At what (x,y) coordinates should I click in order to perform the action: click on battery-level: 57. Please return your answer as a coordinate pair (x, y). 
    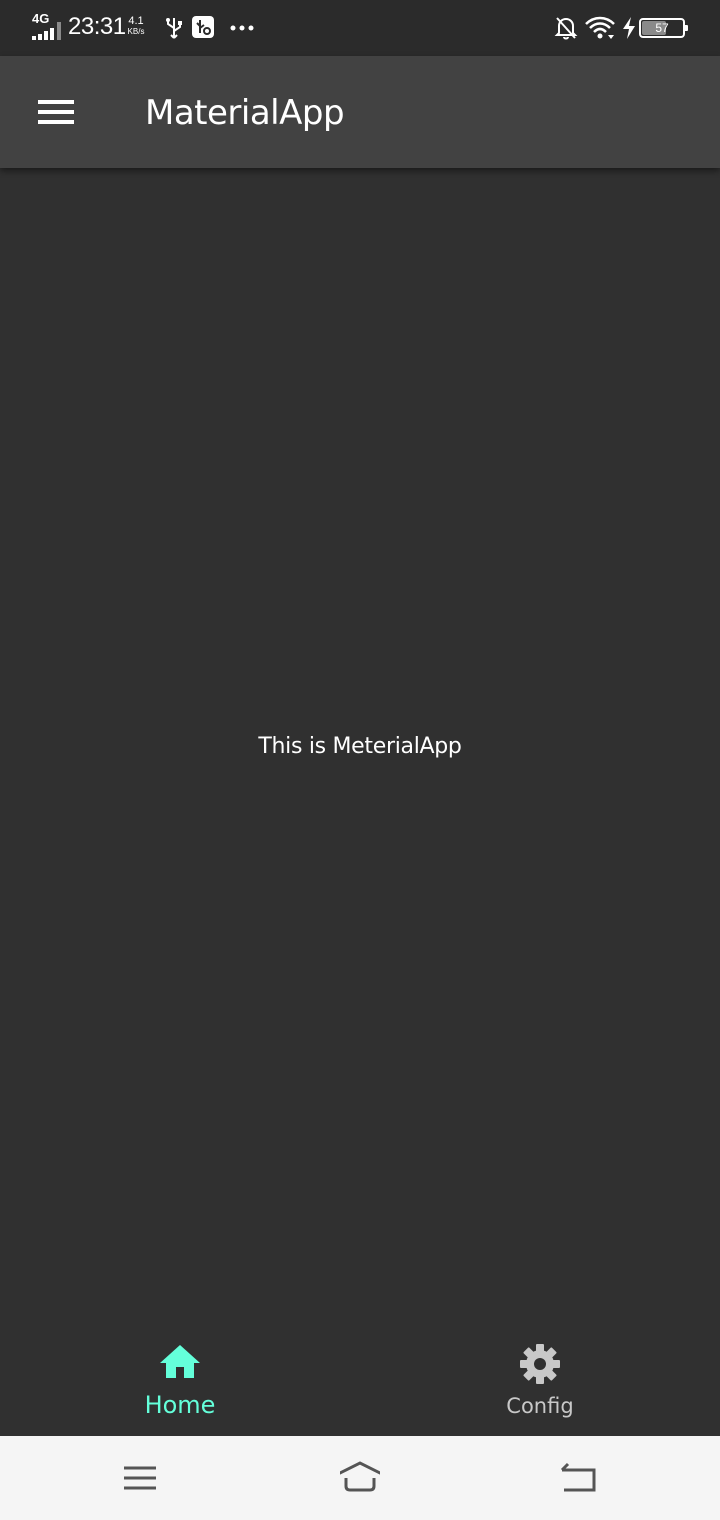
    Looking at the image, I should click on (662, 28).